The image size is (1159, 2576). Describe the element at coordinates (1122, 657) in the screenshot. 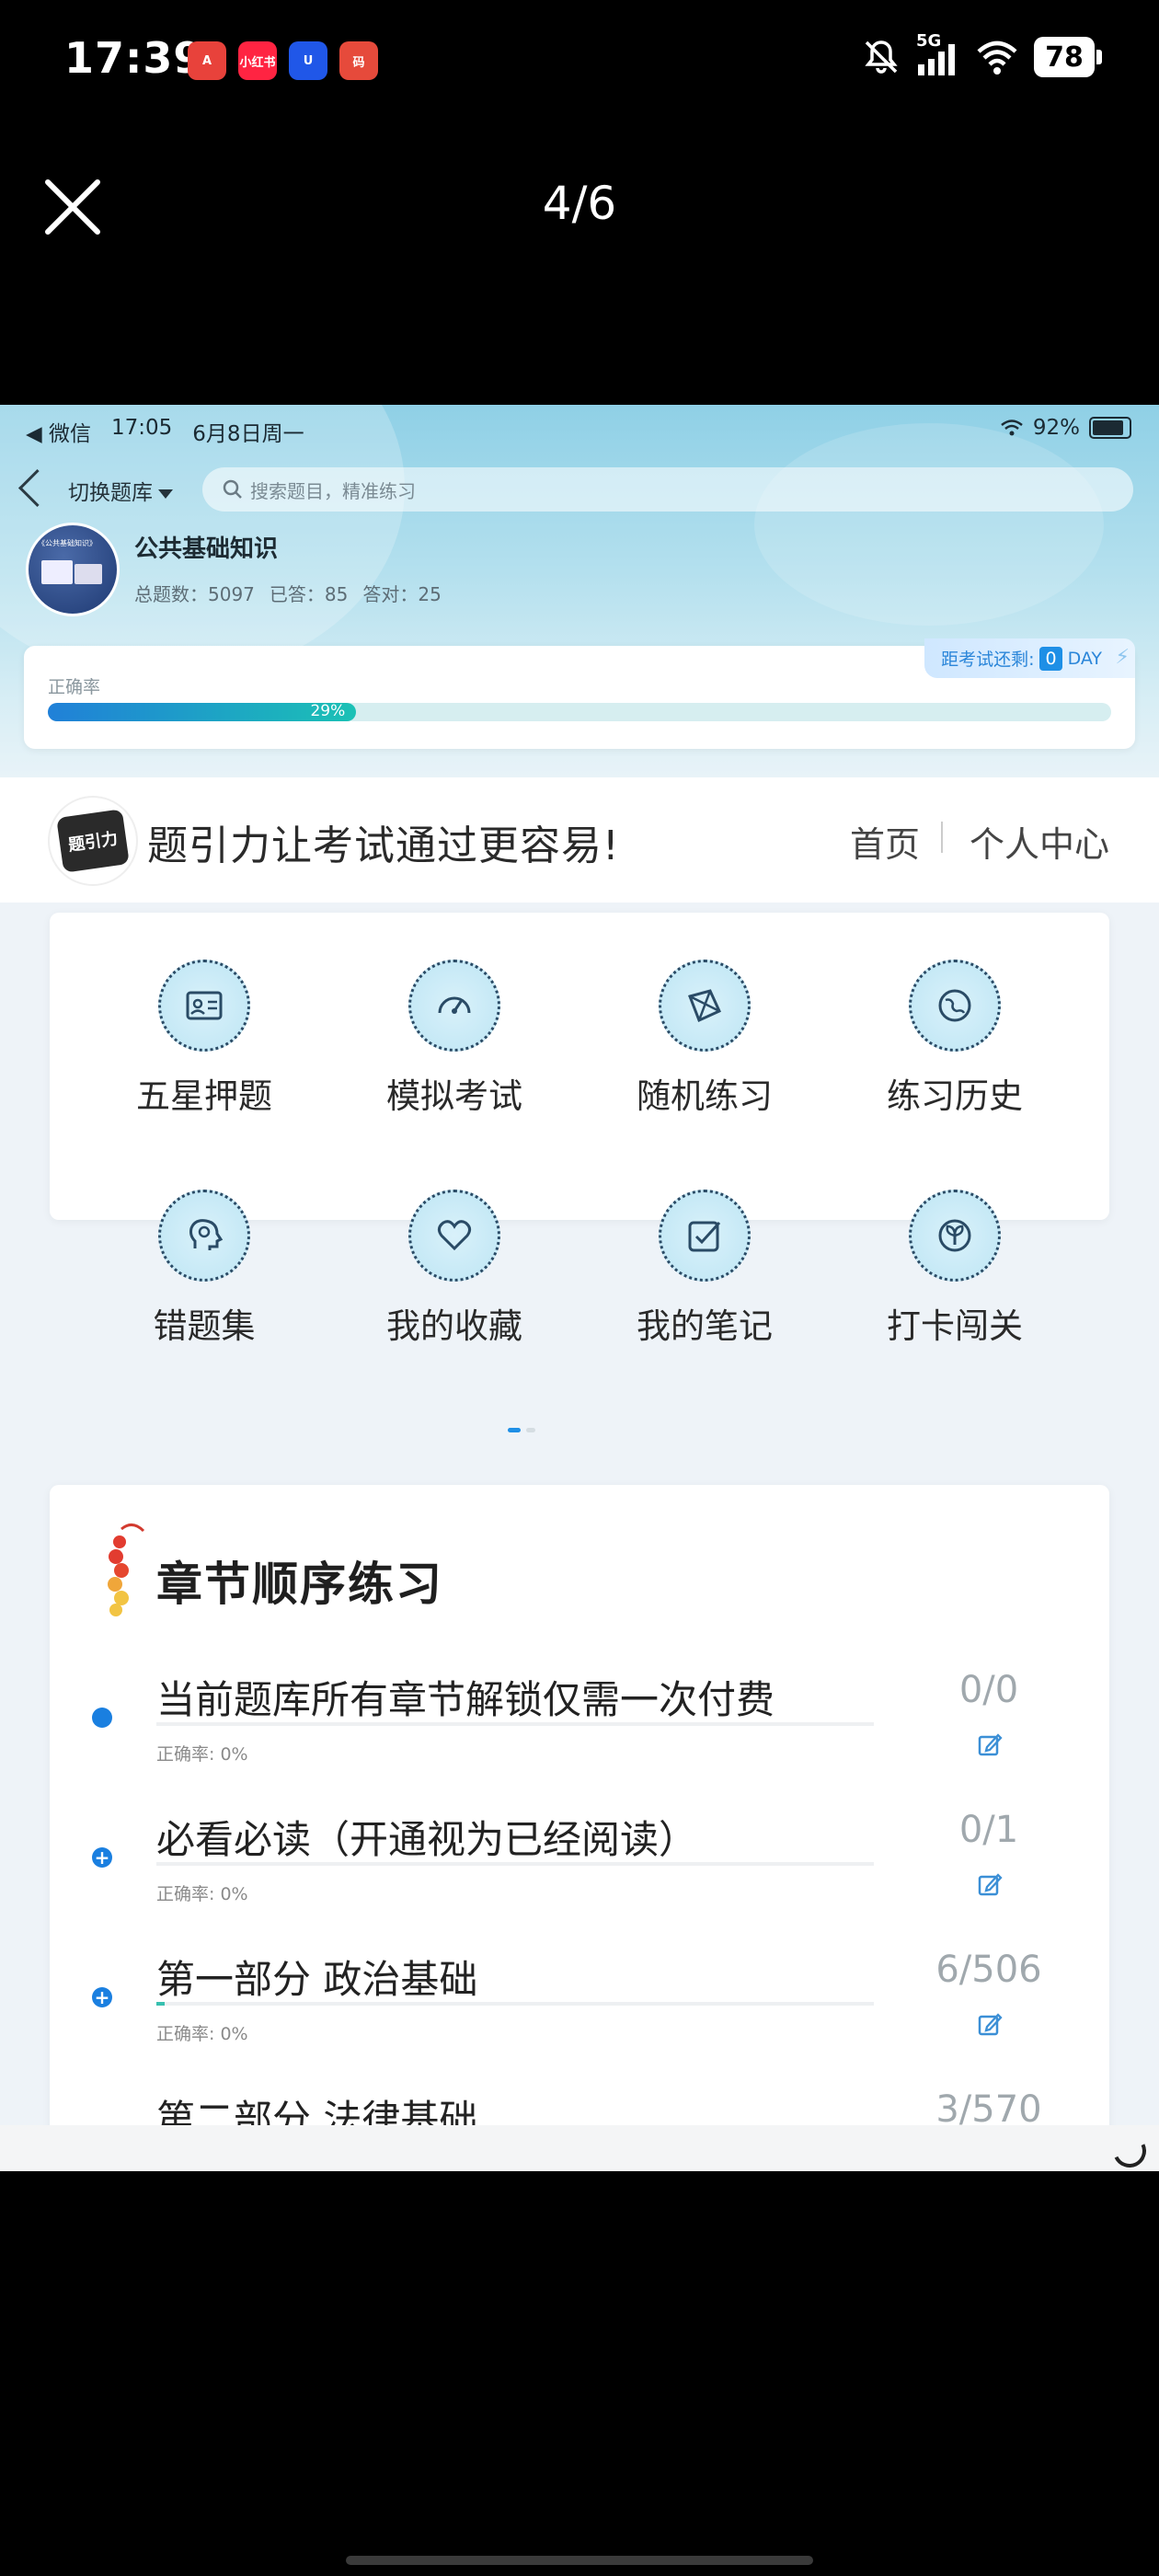

I see `lightning-icon: ⚡` at that location.